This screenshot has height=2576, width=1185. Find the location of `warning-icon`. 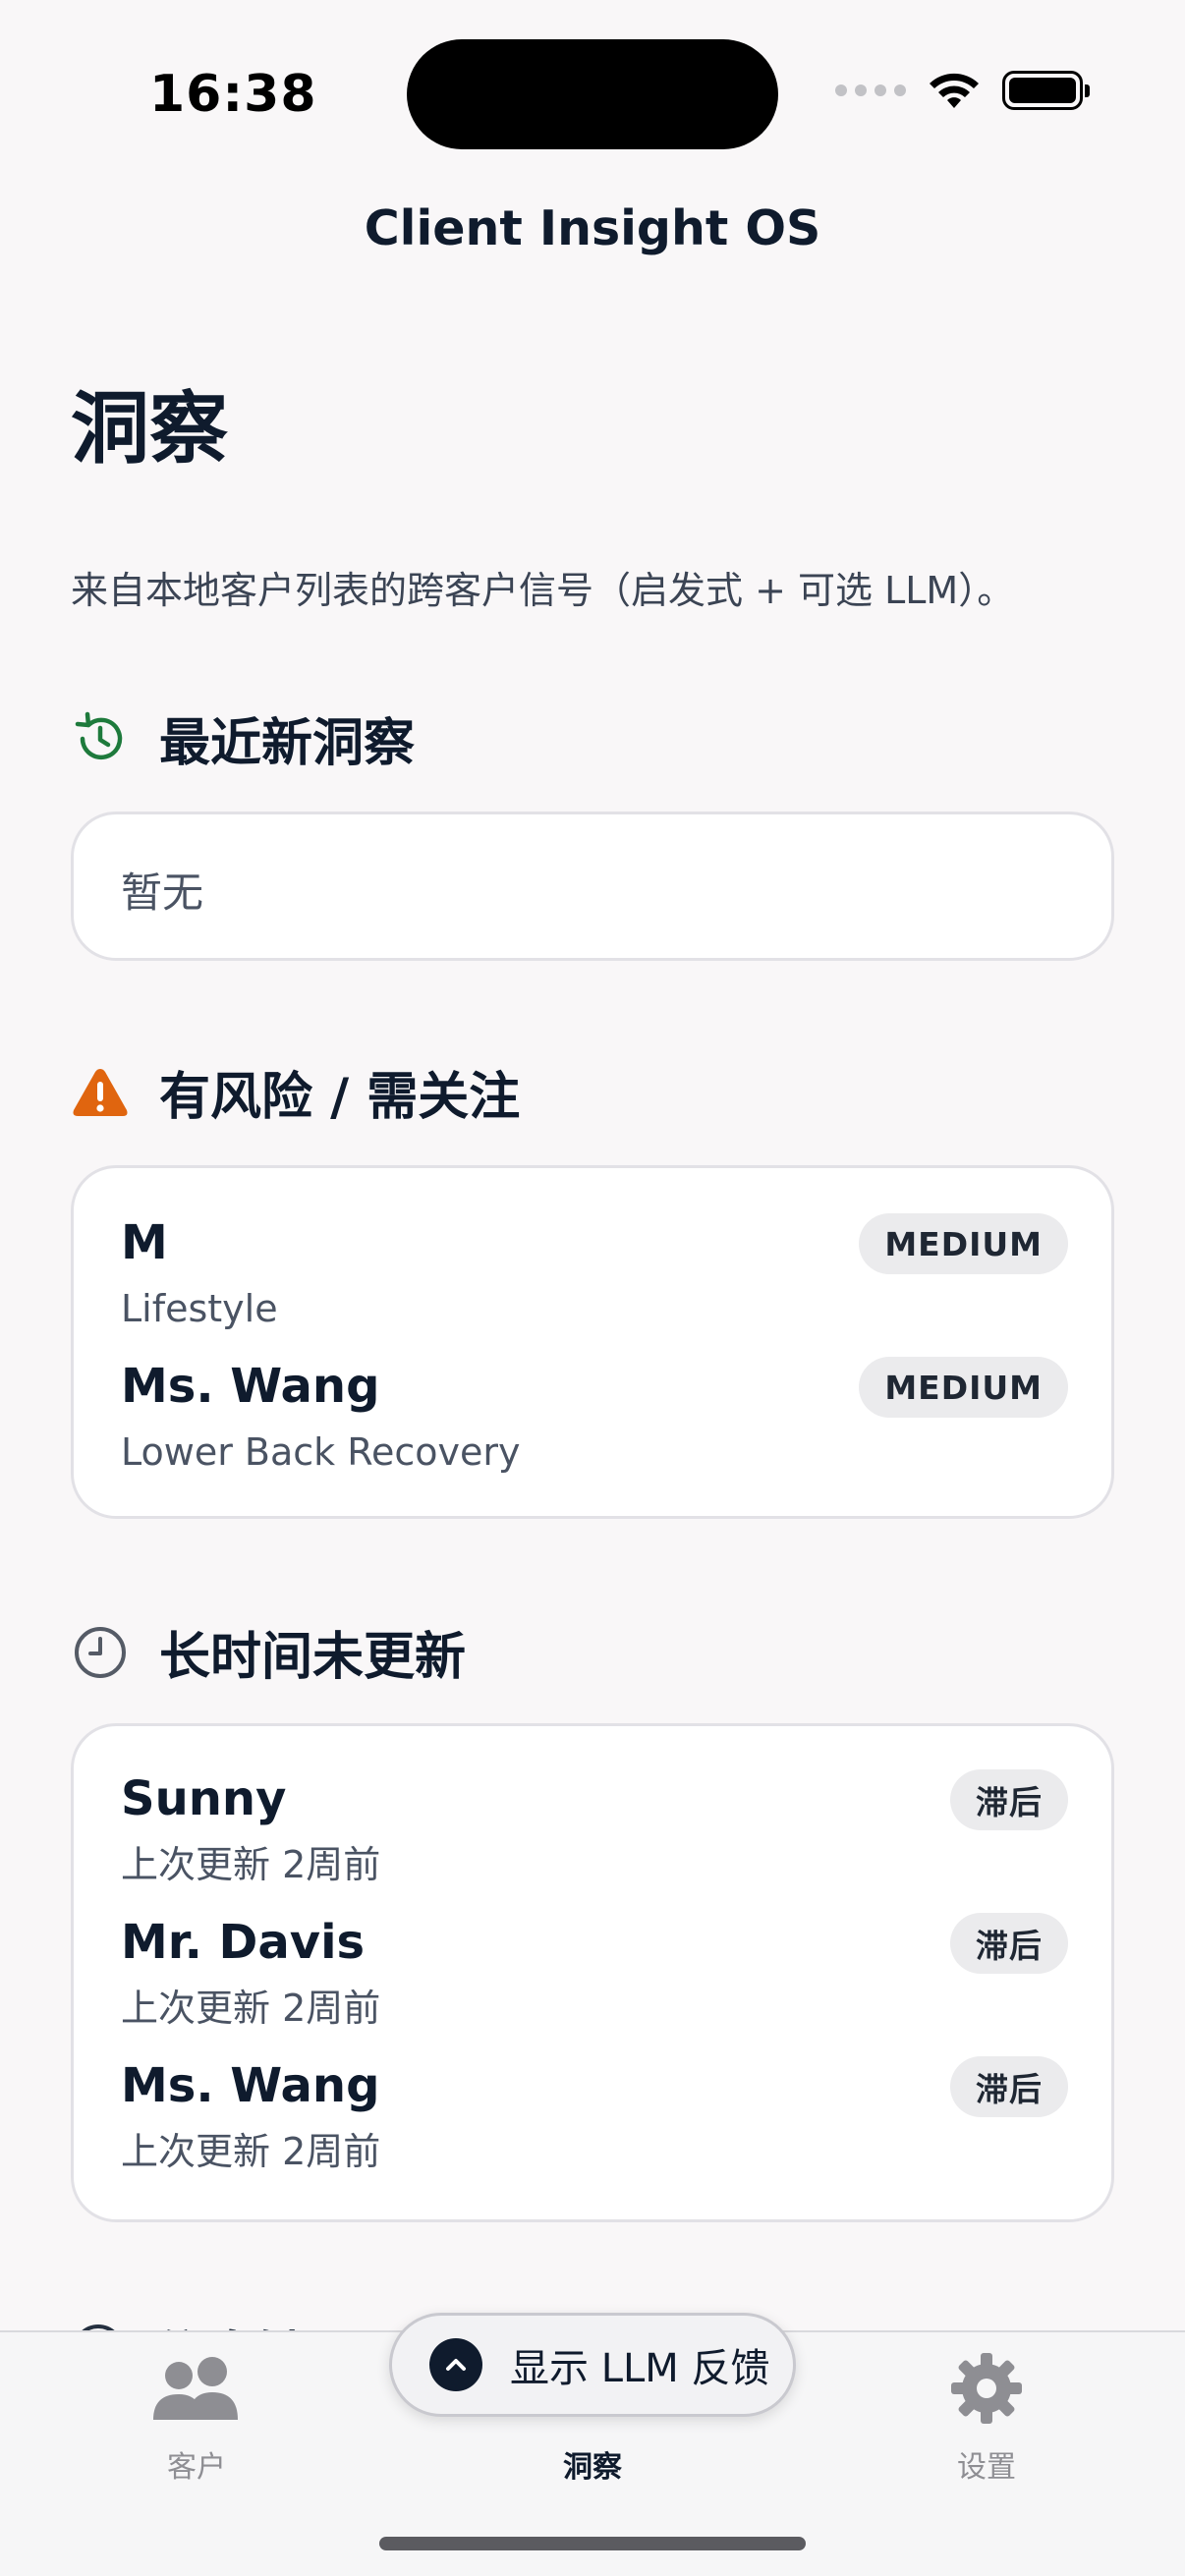

warning-icon is located at coordinates (100, 1092).